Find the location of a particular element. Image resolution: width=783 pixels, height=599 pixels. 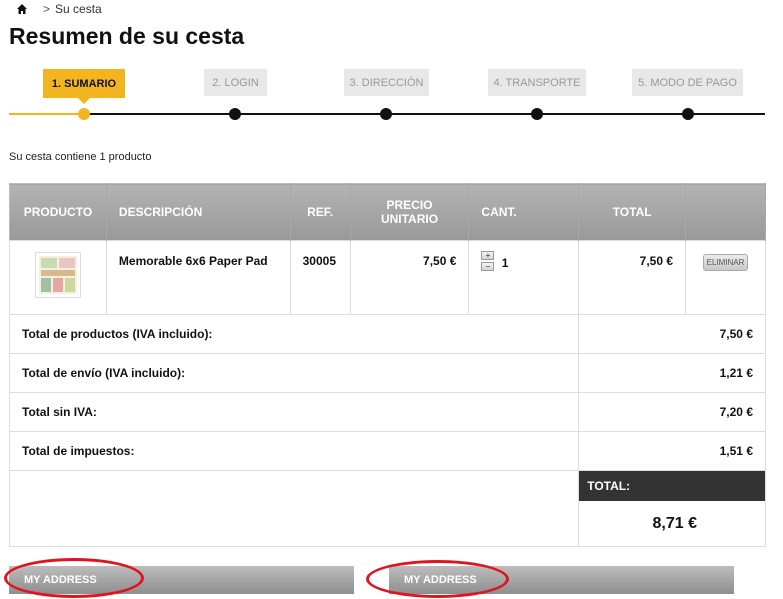

header-total: TOTAL is located at coordinates (632, 212).